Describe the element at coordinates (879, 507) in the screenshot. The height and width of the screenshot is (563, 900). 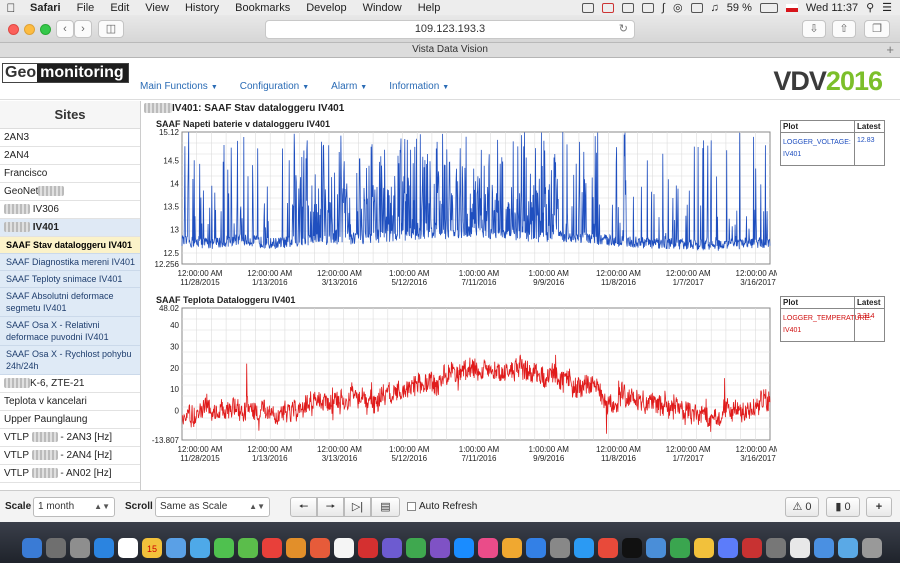
I see `add-button: +` at that location.